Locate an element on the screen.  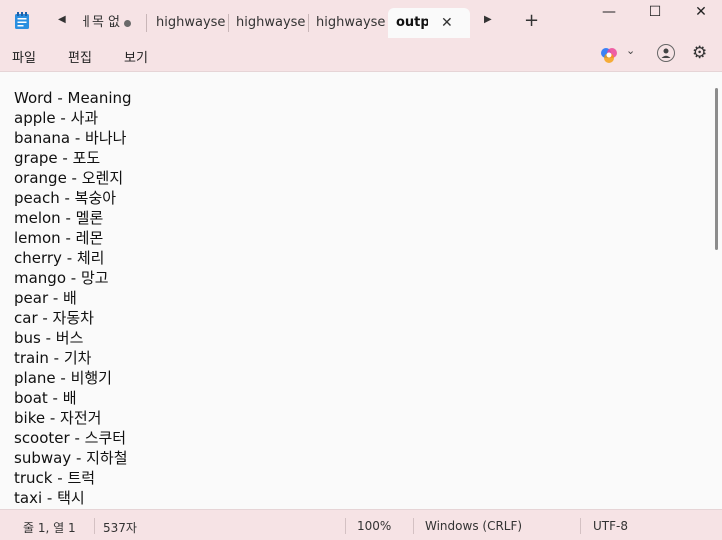
cursor-position: 줄 1, 열 1 is located at coordinates (49, 527).